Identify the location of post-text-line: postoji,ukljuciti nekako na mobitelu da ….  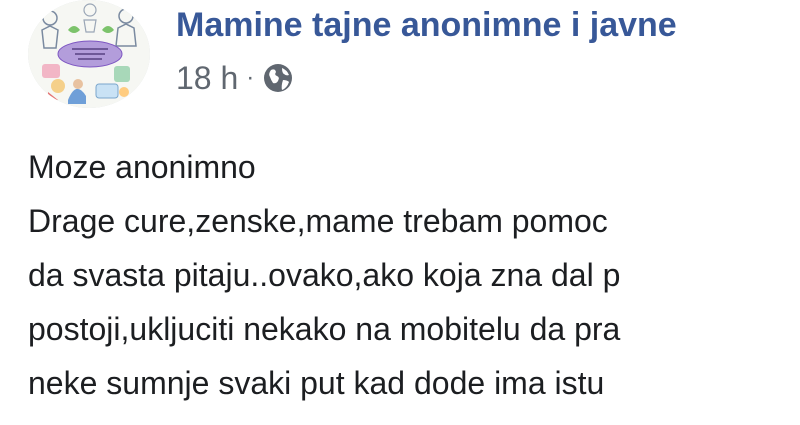
(324, 329).